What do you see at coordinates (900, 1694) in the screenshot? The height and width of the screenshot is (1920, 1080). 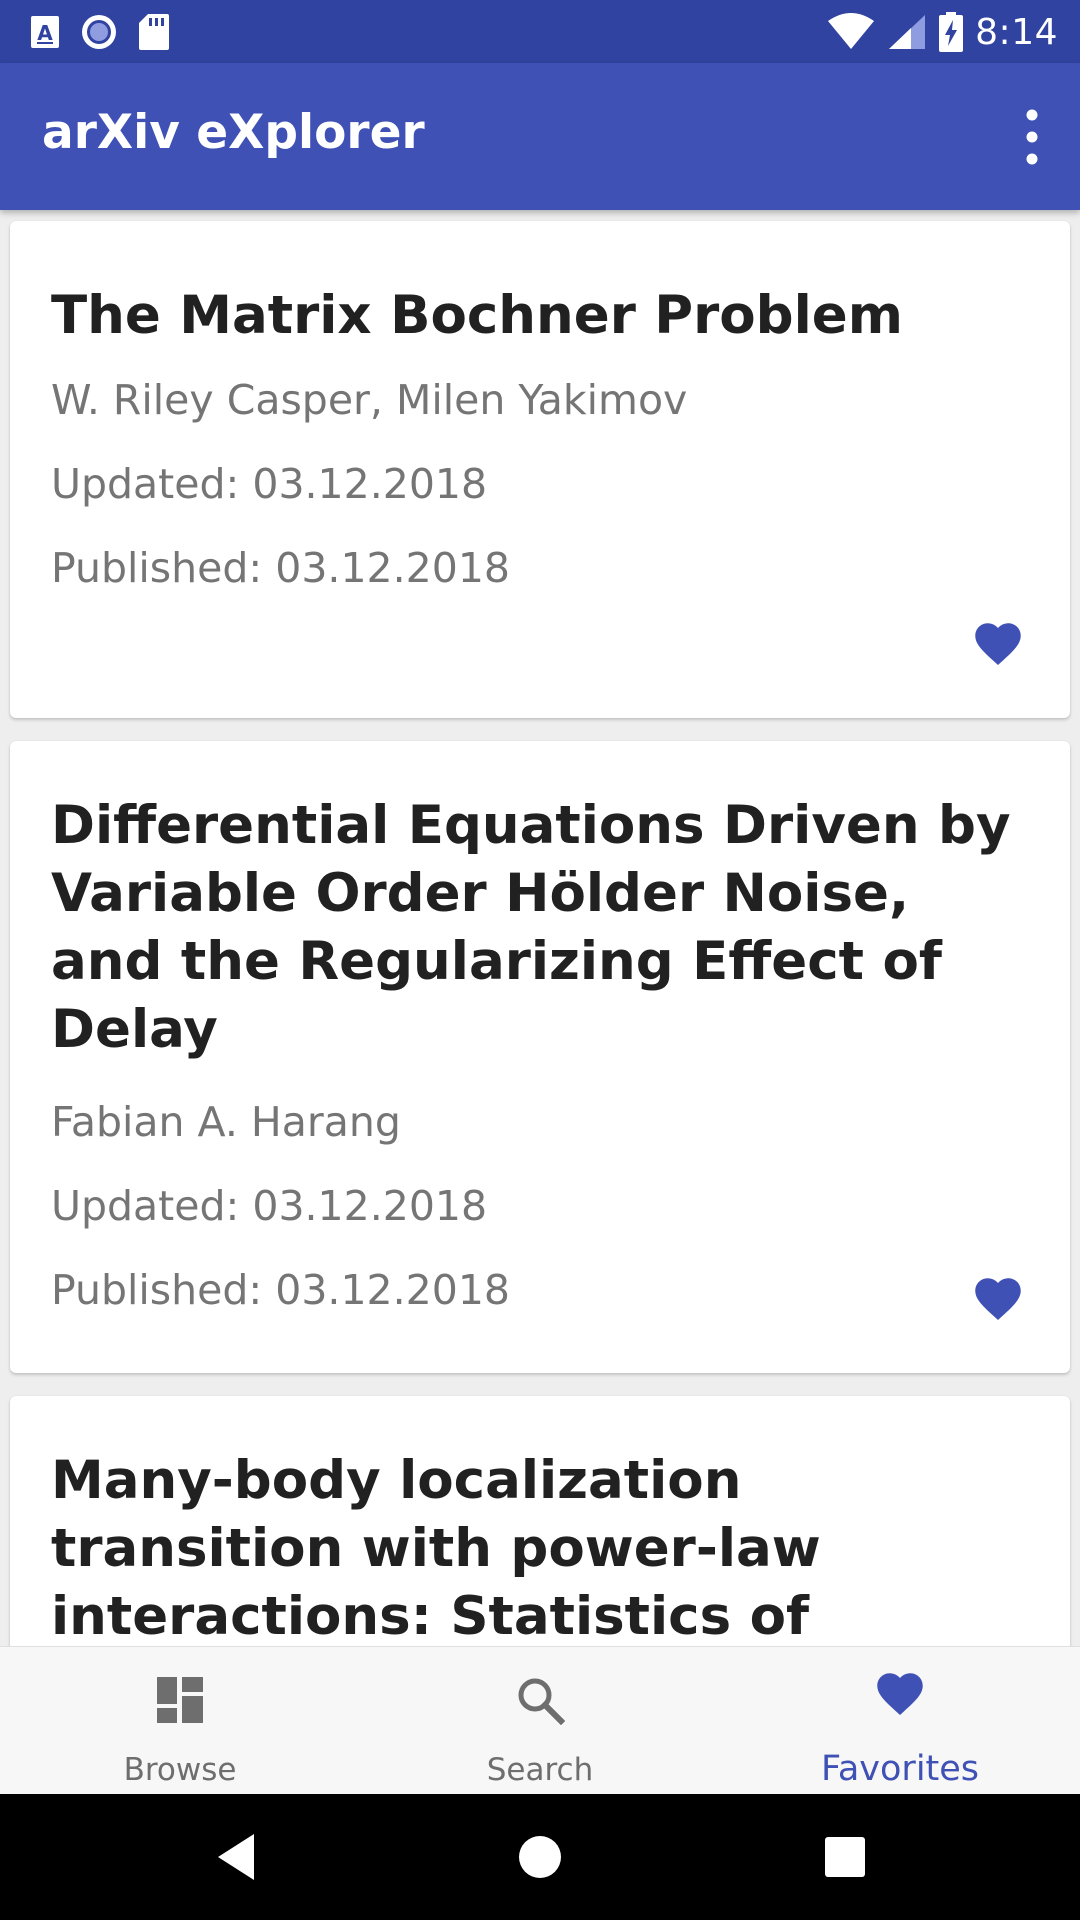 I see `heart-icon` at bounding box center [900, 1694].